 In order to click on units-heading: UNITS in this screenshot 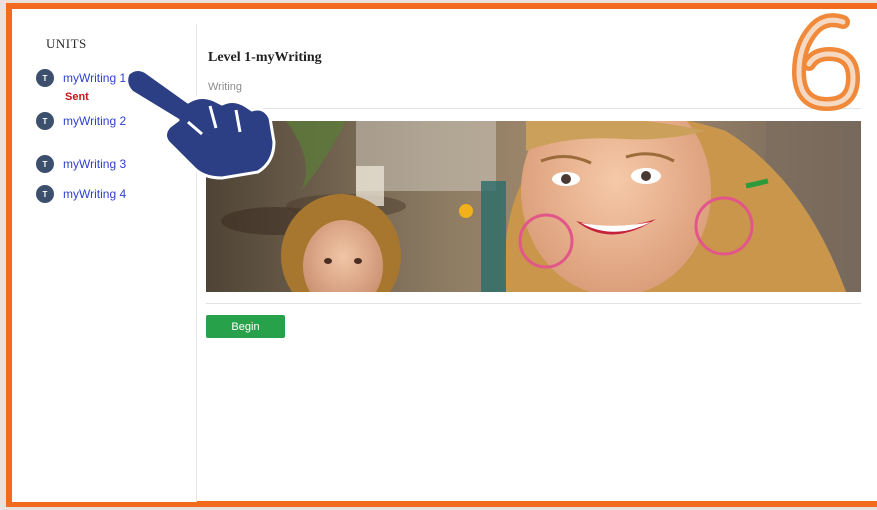, I will do `click(66, 43)`.